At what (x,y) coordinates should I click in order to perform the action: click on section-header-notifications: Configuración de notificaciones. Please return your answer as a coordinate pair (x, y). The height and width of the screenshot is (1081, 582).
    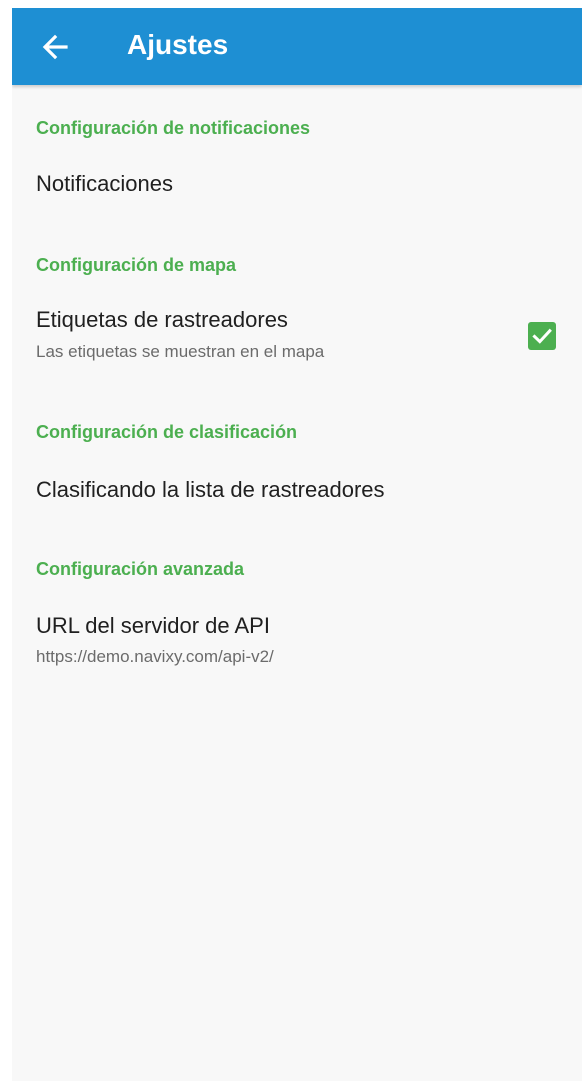
    Looking at the image, I should click on (173, 128).